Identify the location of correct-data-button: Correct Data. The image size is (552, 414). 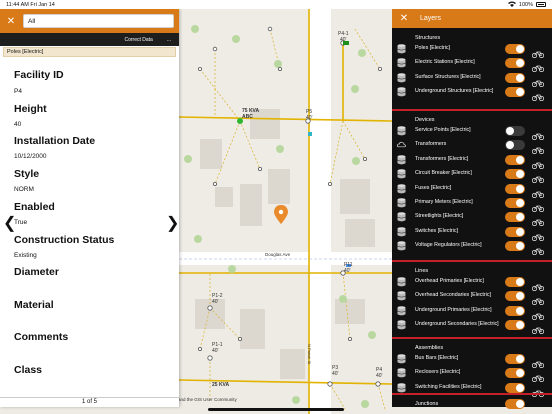
(138, 40).